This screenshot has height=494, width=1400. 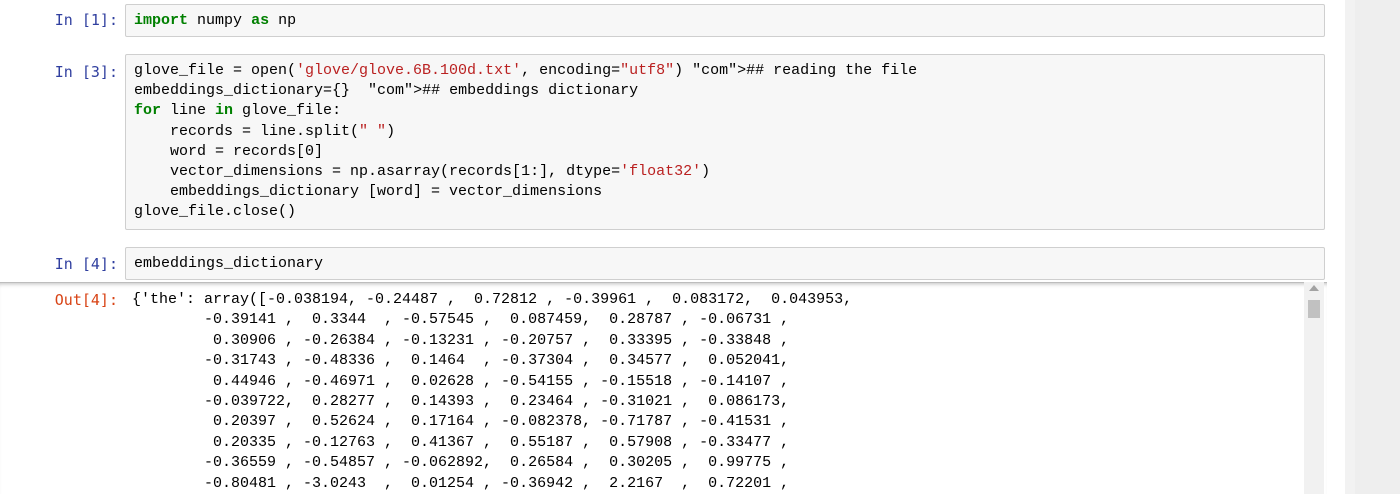 What do you see at coordinates (287, 20) in the screenshot?
I see `code-fragment: np` at bounding box center [287, 20].